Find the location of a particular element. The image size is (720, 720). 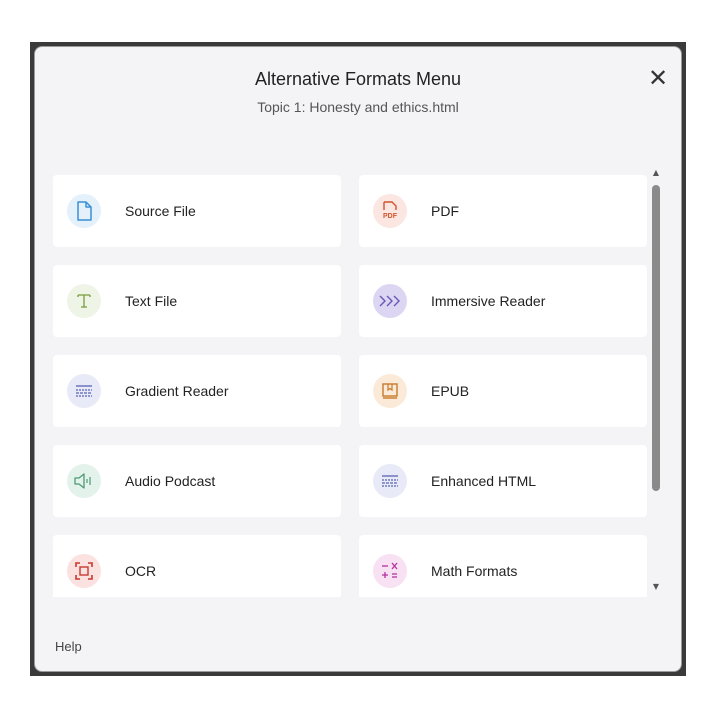

format-option-immersive-reader: Immersive Reader is located at coordinates (503, 301).